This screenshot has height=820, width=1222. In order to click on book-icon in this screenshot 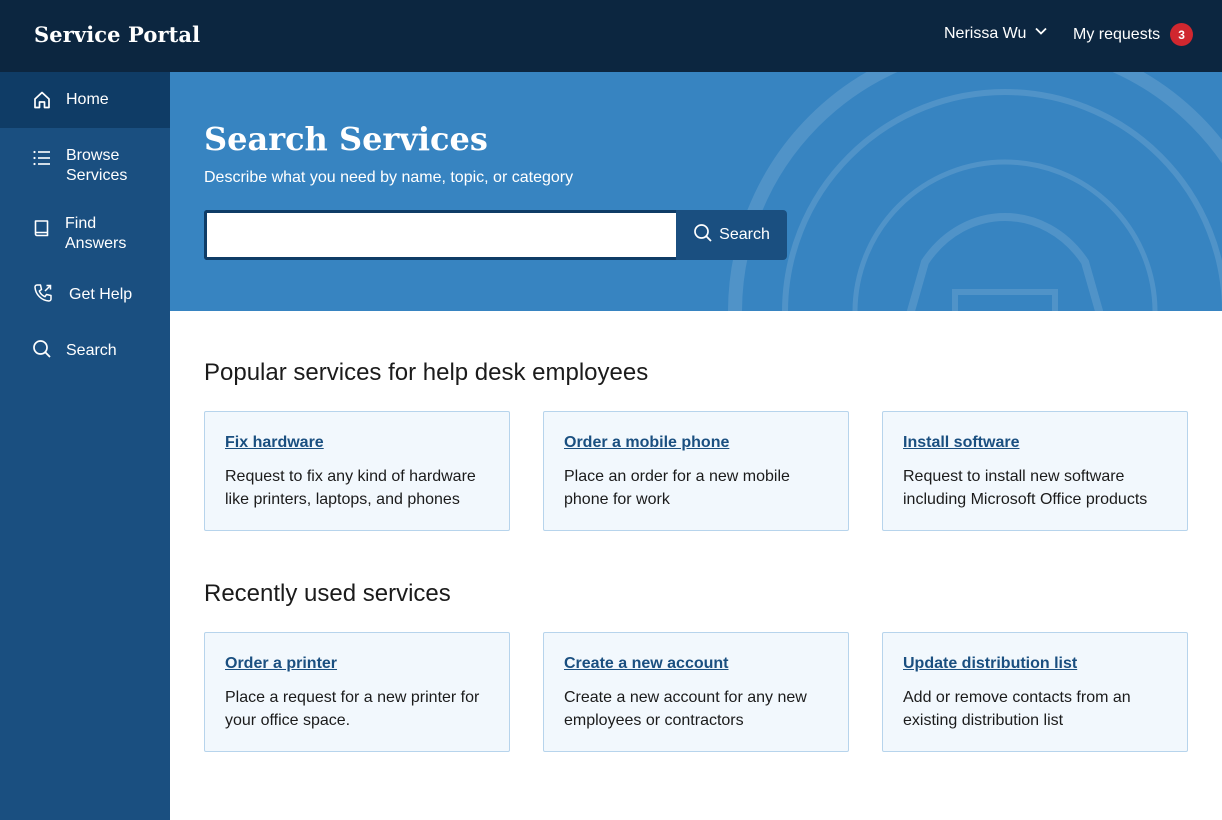, I will do `click(42, 228)`.